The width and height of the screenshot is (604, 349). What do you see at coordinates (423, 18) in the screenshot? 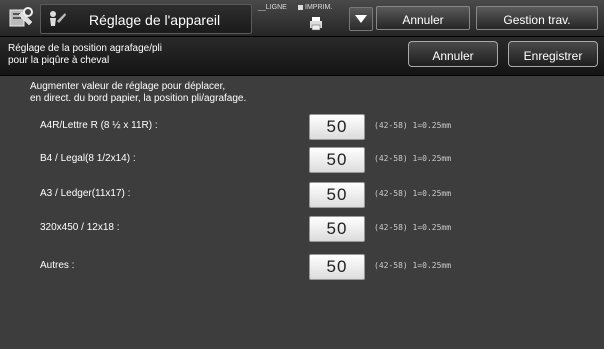
I see `header-cancel-button: Annuler` at bounding box center [423, 18].